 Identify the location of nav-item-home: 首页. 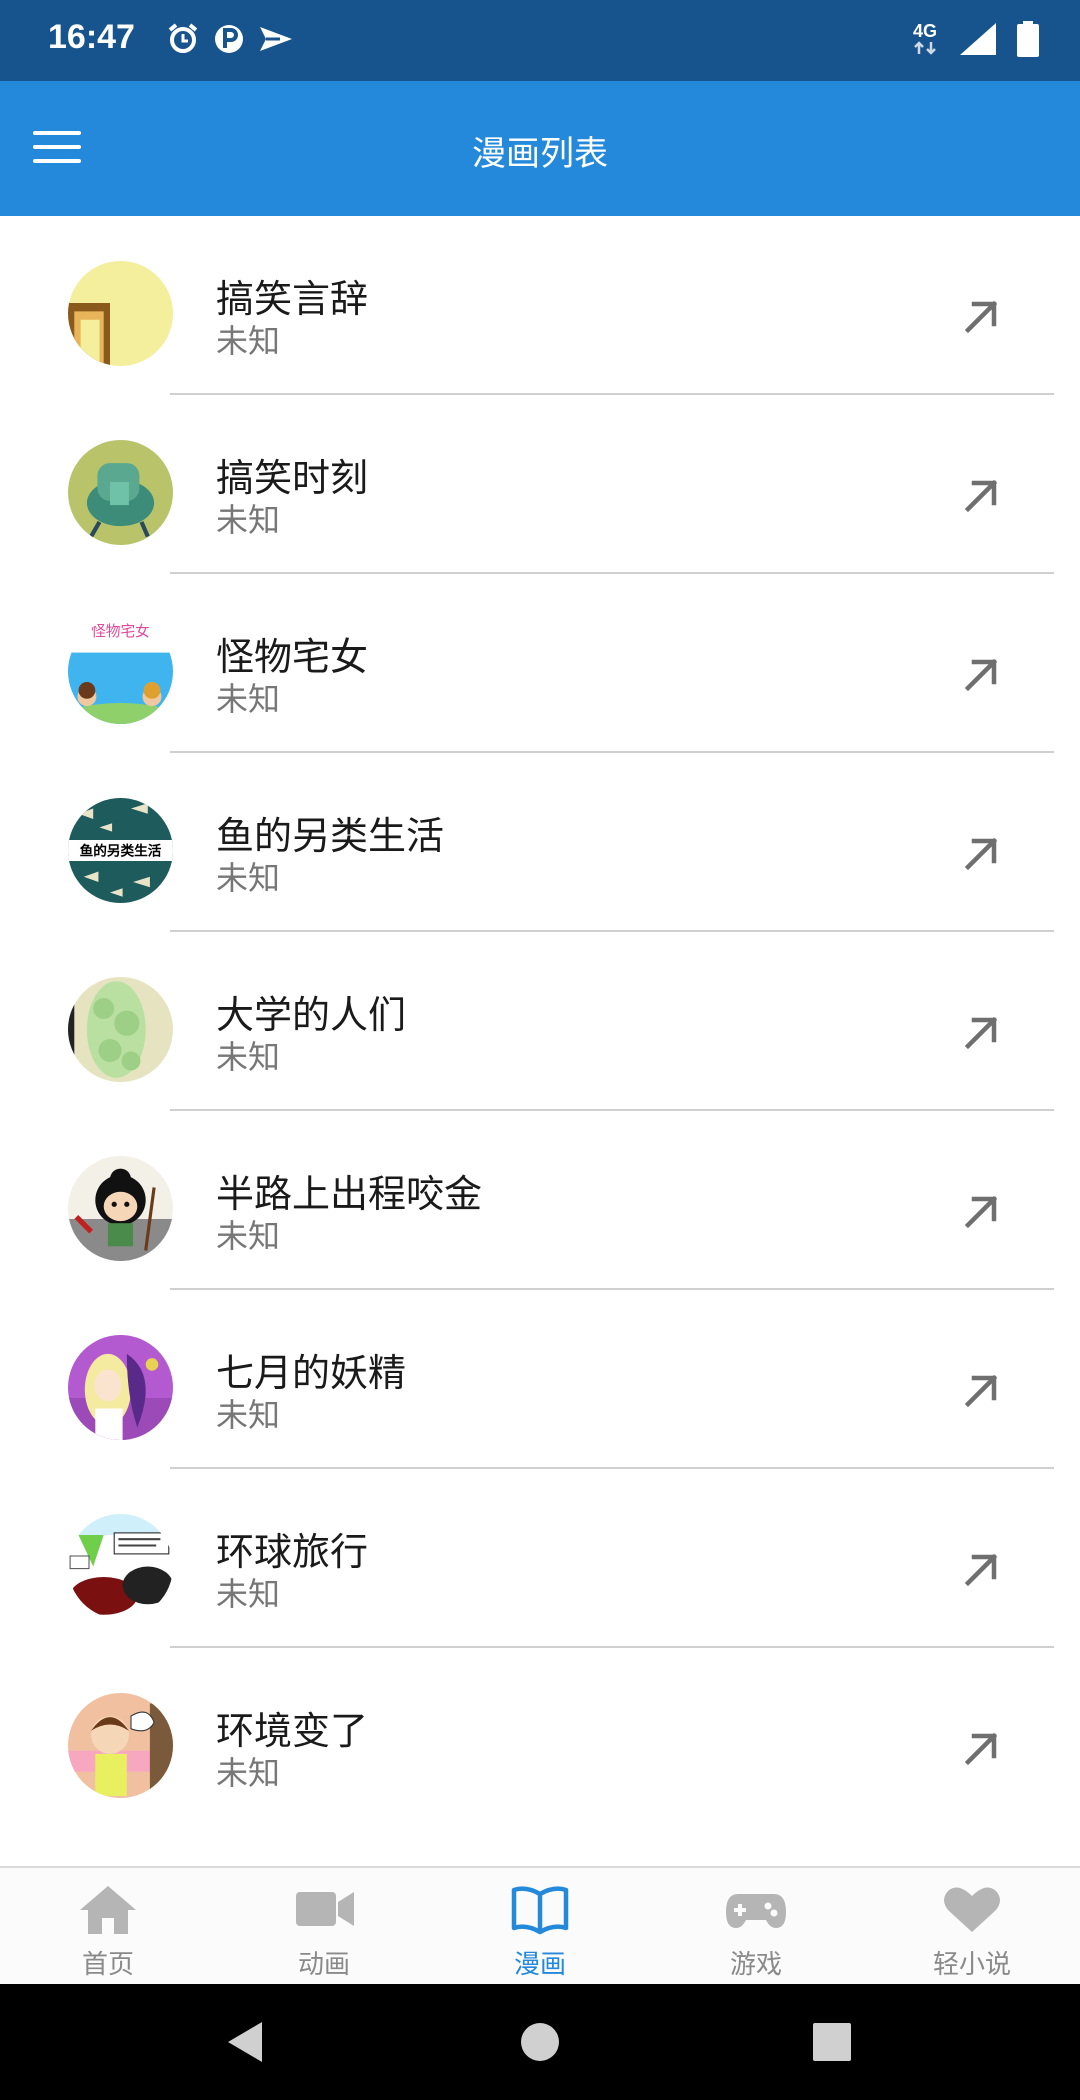
(108, 1926).